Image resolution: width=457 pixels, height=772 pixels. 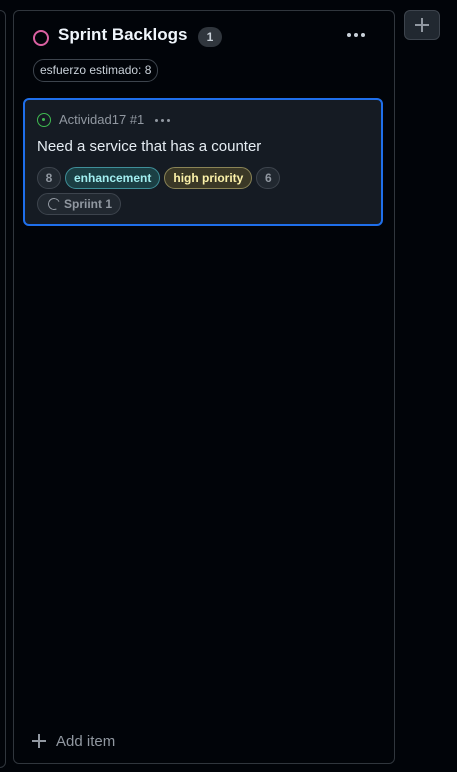 What do you see at coordinates (162, 120) in the screenshot?
I see `card-menu-kebab-icon` at bounding box center [162, 120].